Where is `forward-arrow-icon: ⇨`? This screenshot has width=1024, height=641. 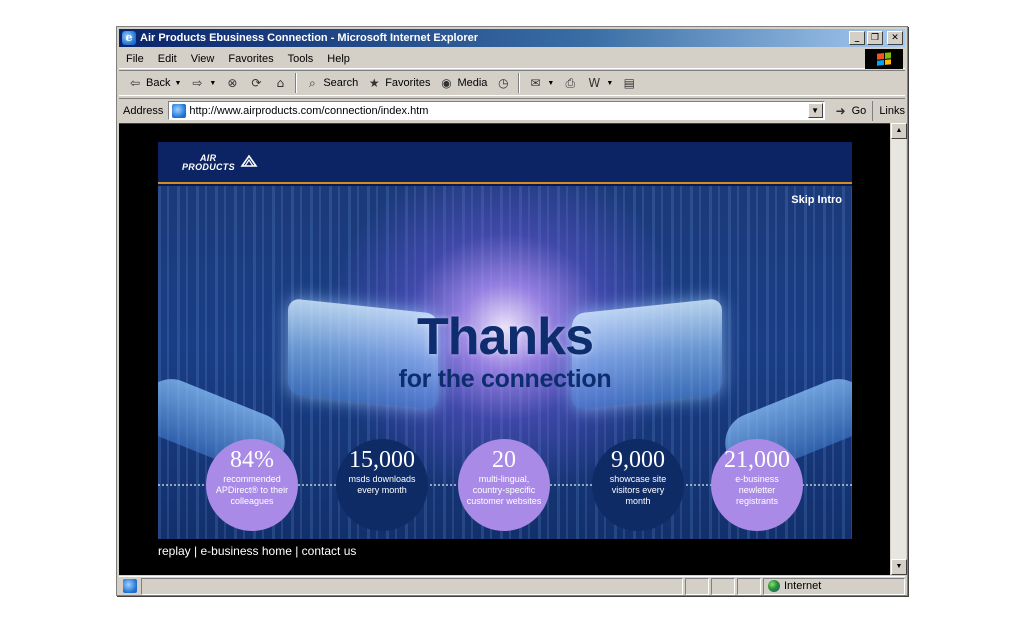 forward-arrow-icon: ⇨ is located at coordinates (197, 83).